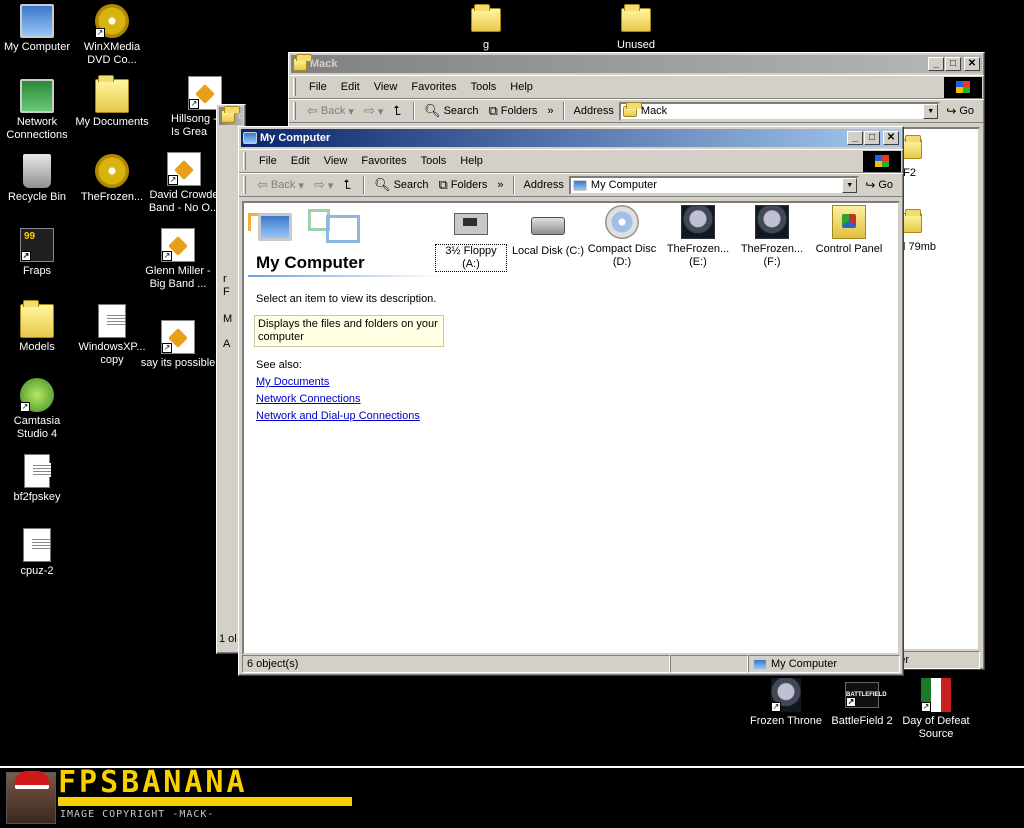 This screenshot has height=828, width=1024. I want to click on desktop-icon-fraps: 99 ↗ Fraps, so click(37, 253).